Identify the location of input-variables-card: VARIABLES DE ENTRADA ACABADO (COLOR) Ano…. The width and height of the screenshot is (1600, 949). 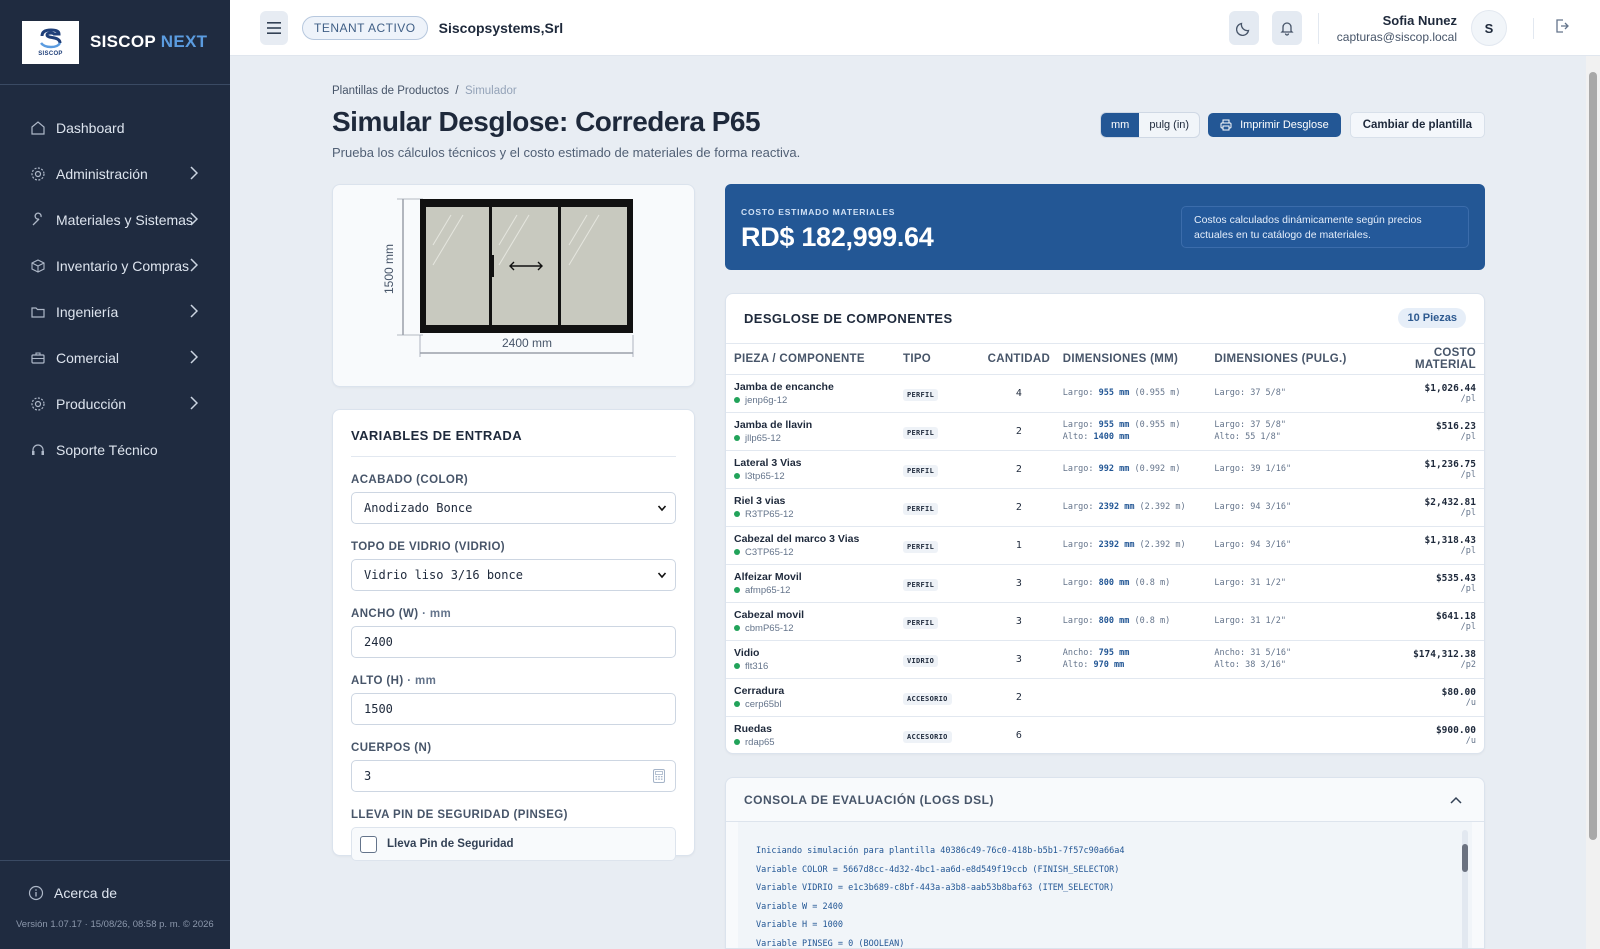
(513, 635).